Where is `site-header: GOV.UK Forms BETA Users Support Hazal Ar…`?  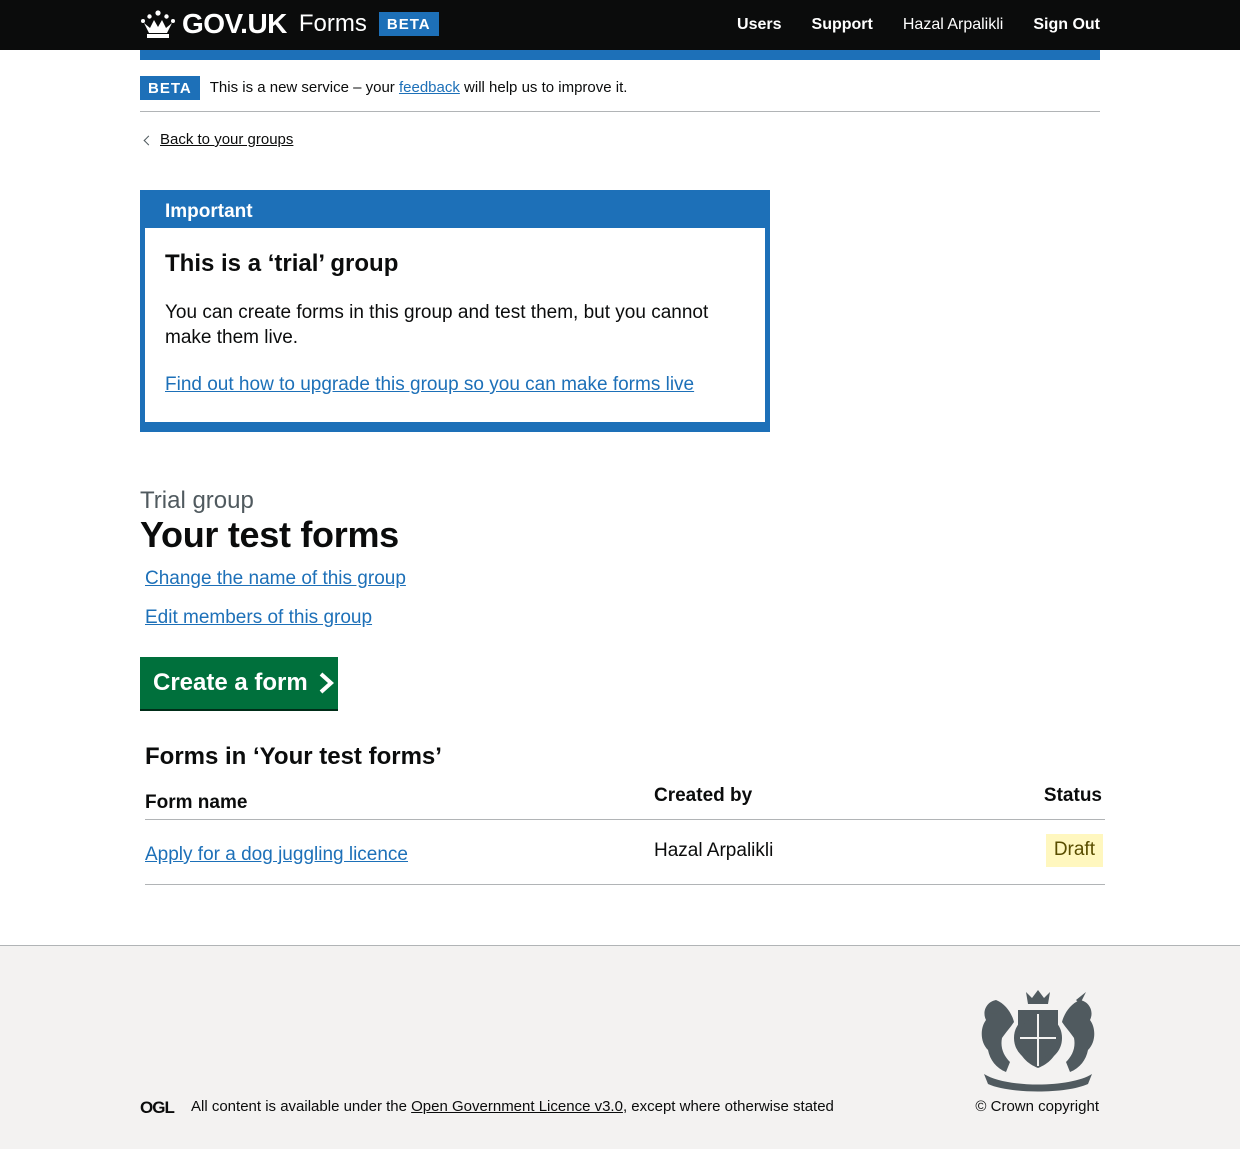
site-header: GOV.UK Forms BETA Users Support Hazal Ar… is located at coordinates (620, 25).